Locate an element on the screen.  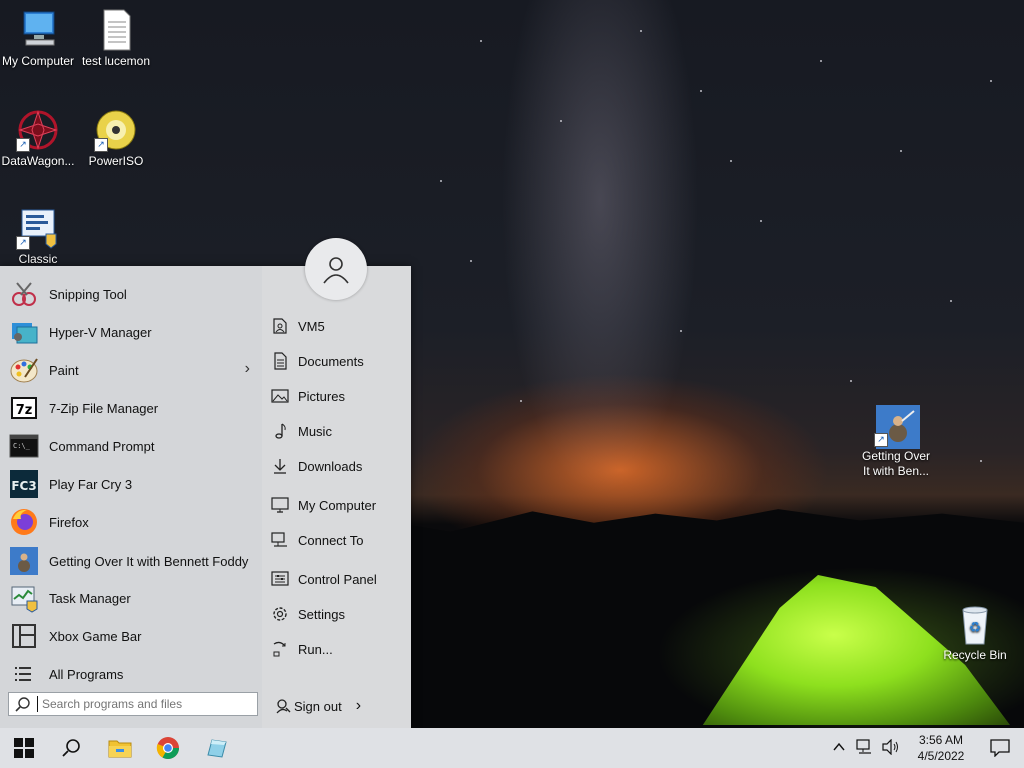
program-paint: Paint › is located at coordinates (133, 370).